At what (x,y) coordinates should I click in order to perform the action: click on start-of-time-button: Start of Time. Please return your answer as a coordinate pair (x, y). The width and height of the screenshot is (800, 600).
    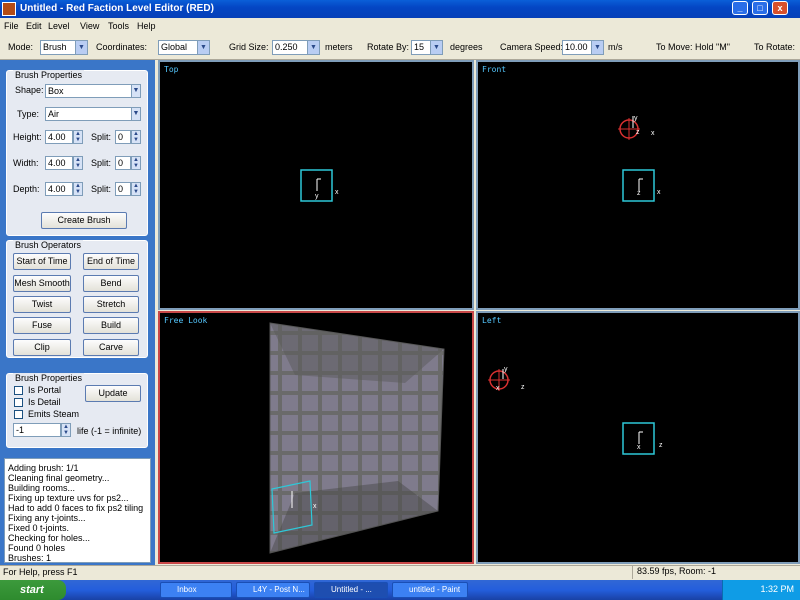
    Looking at the image, I should click on (42, 261).